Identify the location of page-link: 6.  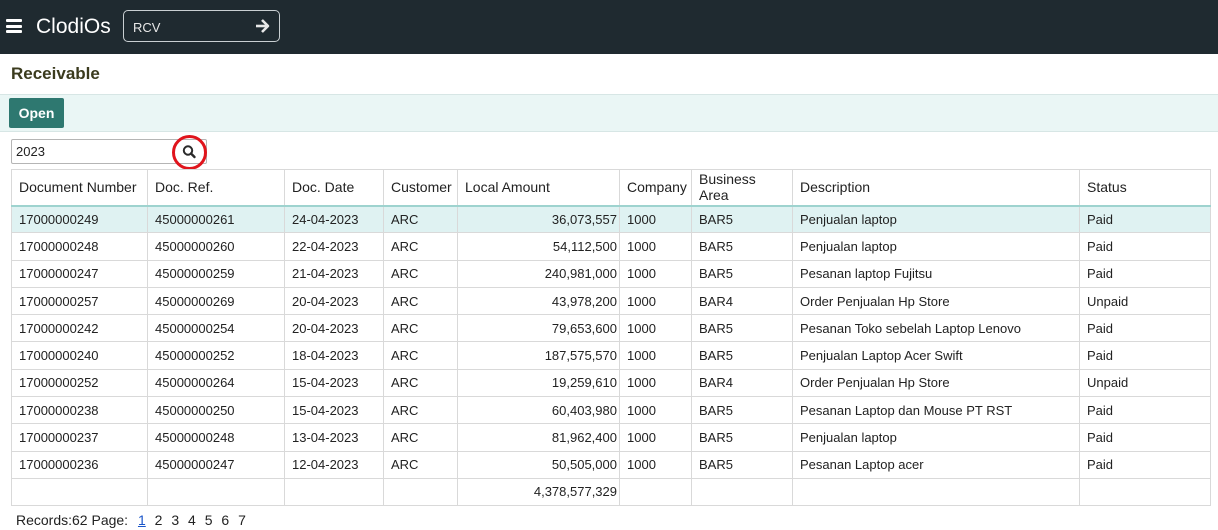
(225, 520).